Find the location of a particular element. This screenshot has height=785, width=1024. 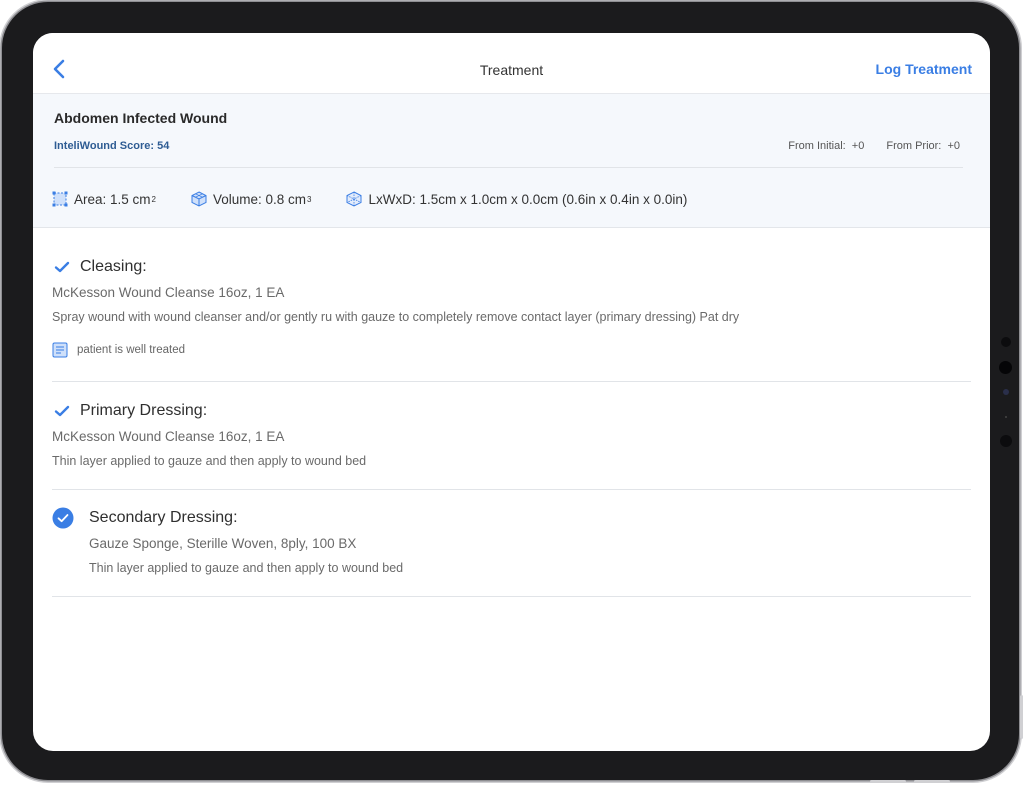

treatment-title: Primary Dressing: is located at coordinates (144, 410).